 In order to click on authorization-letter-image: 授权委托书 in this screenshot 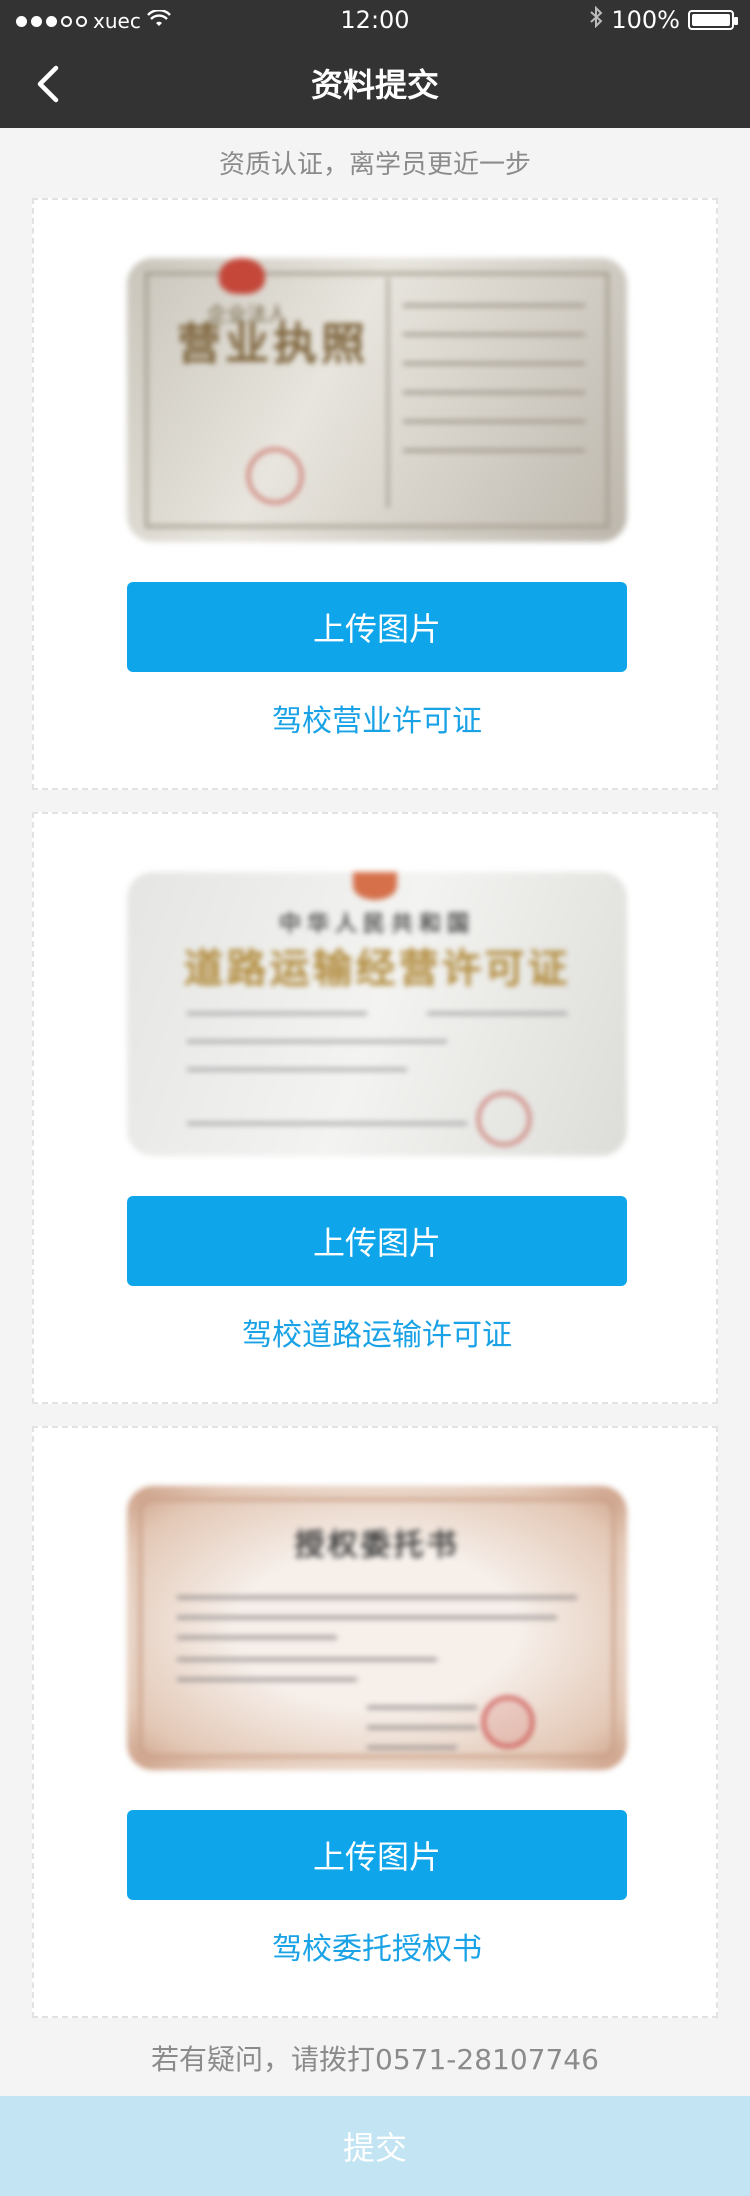, I will do `click(377, 1628)`.